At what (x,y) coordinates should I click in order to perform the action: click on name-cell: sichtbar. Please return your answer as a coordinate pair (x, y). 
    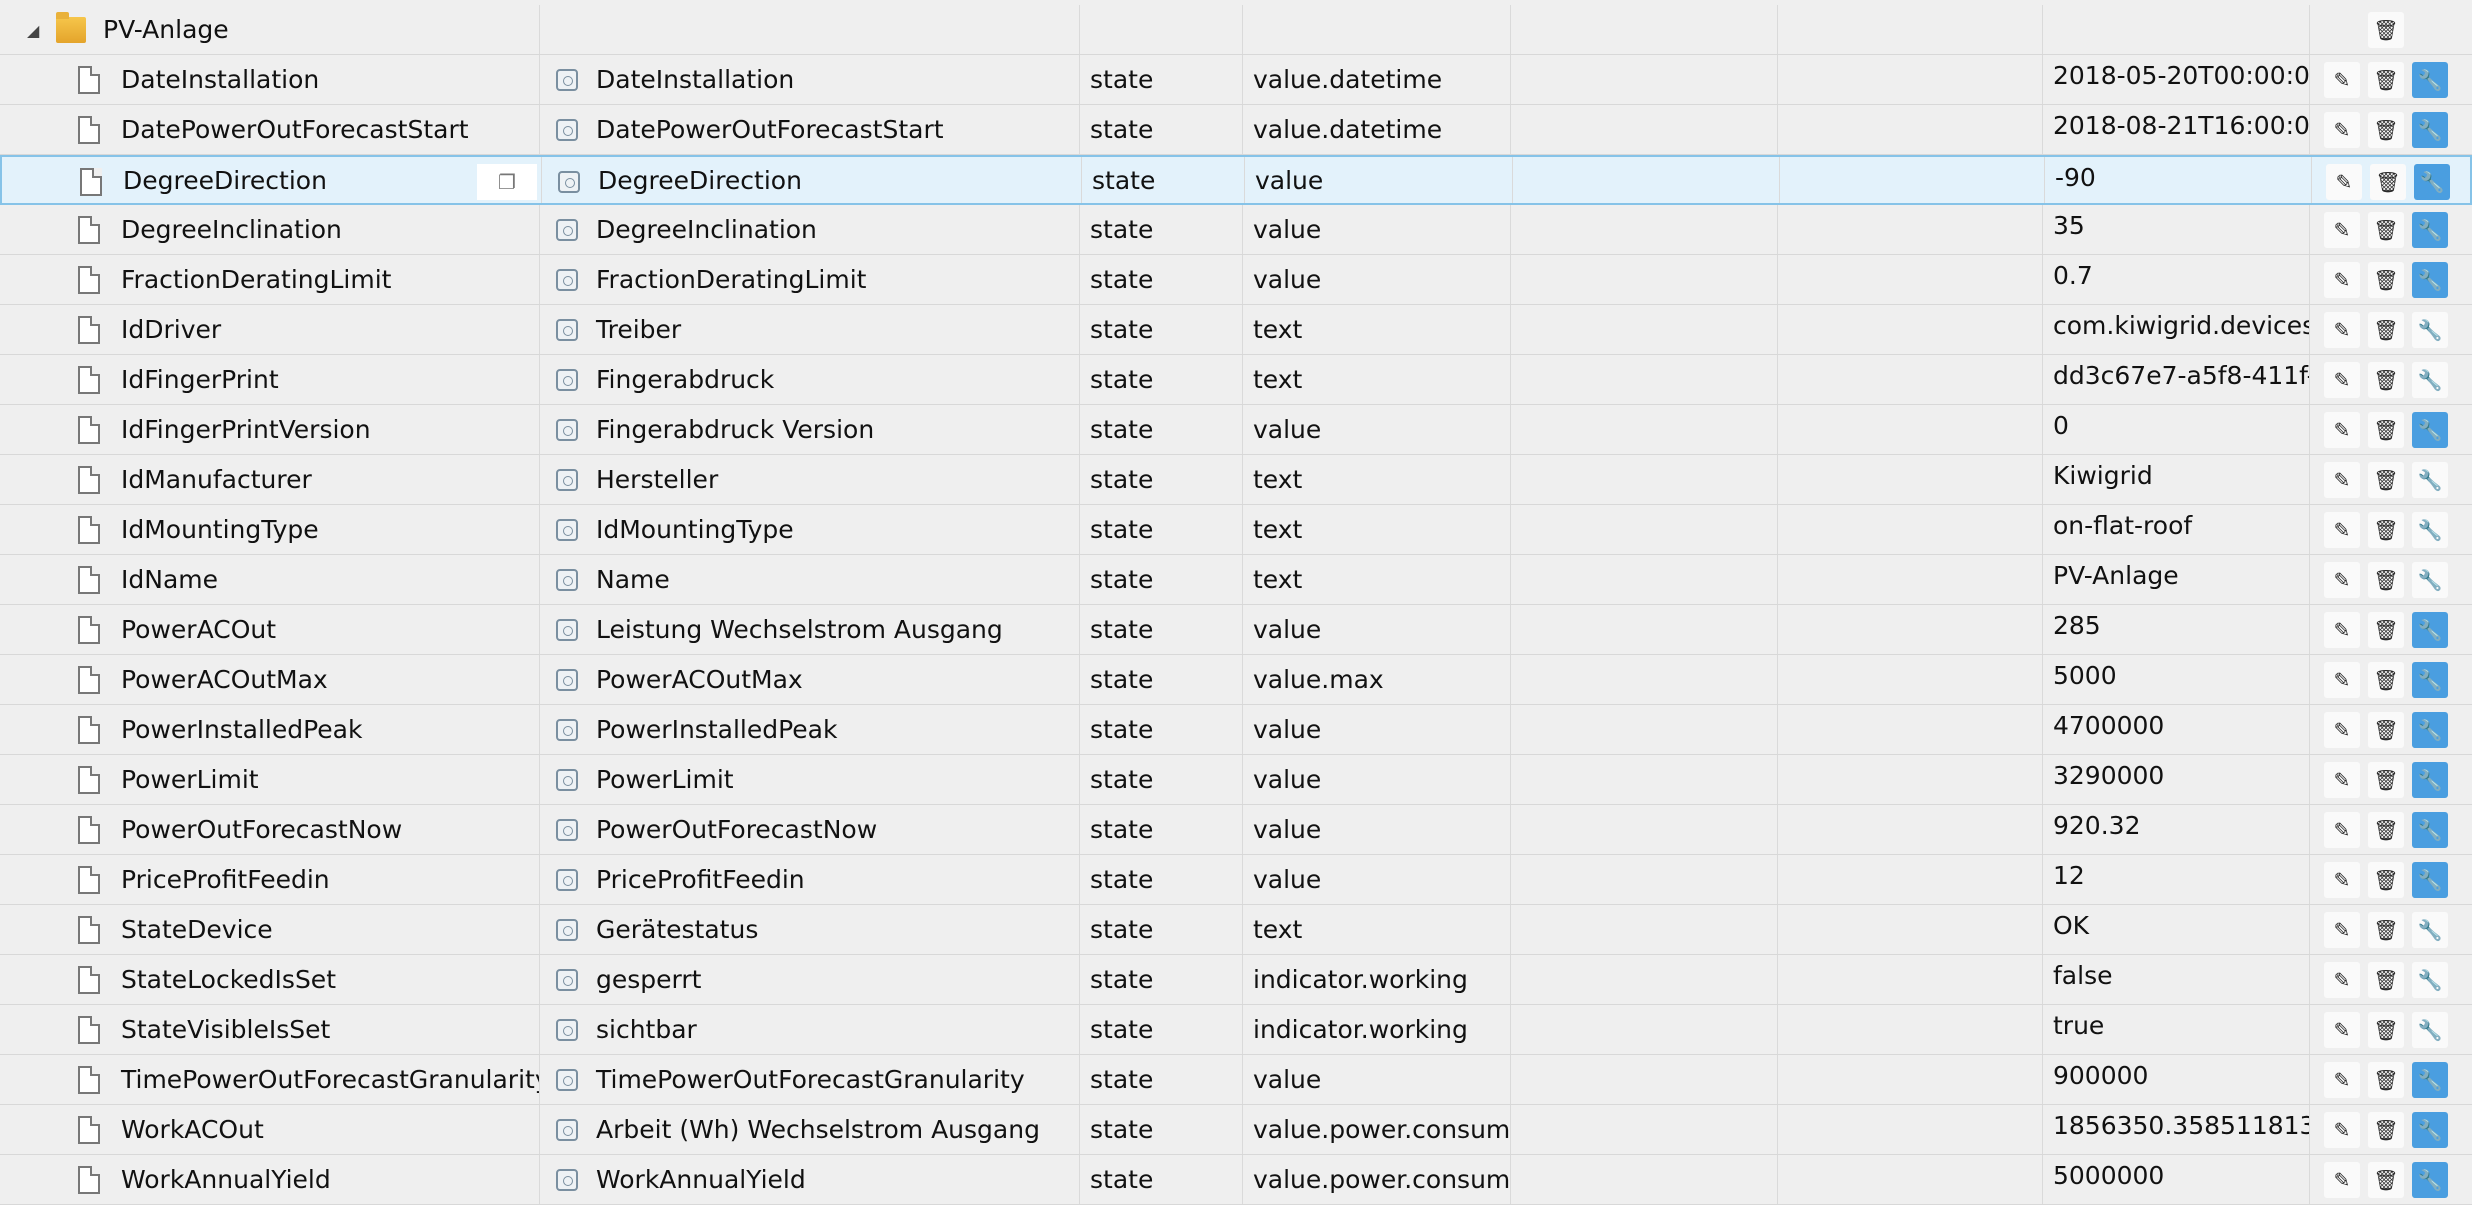
    Looking at the image, I should click on (810, 1029).